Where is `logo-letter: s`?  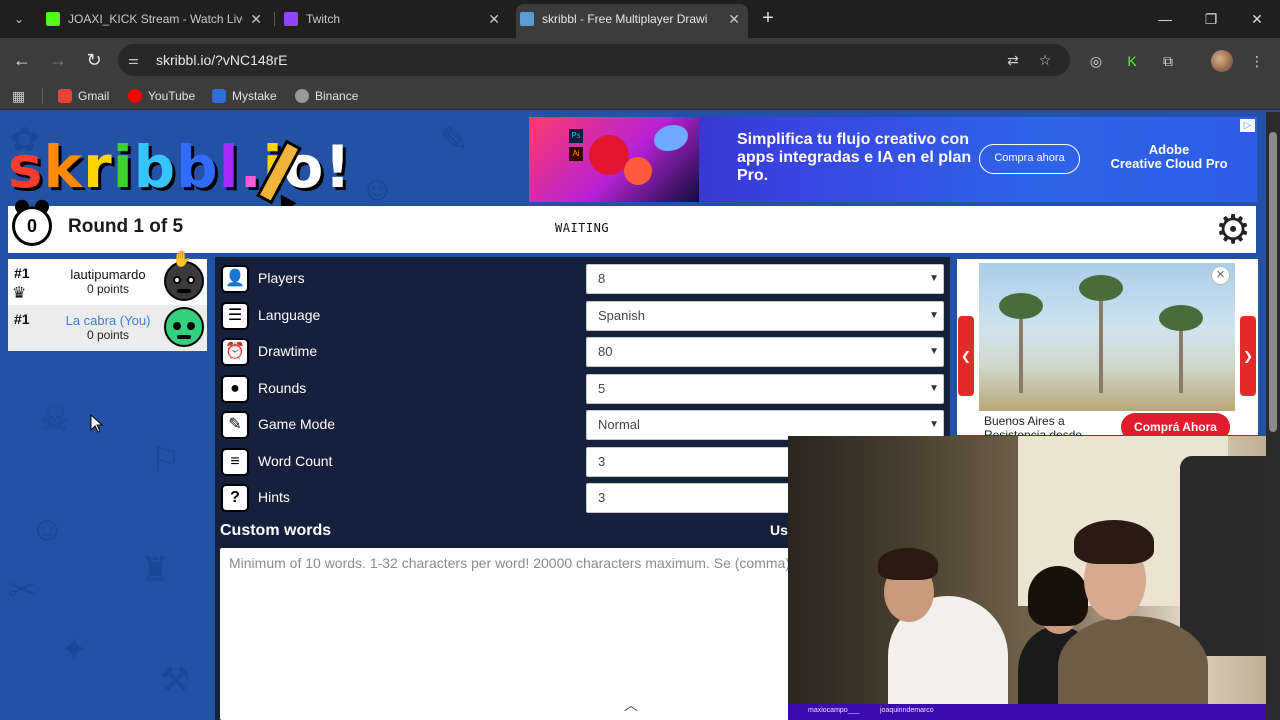
logo-letter: s is located at coordinates (26, 167).